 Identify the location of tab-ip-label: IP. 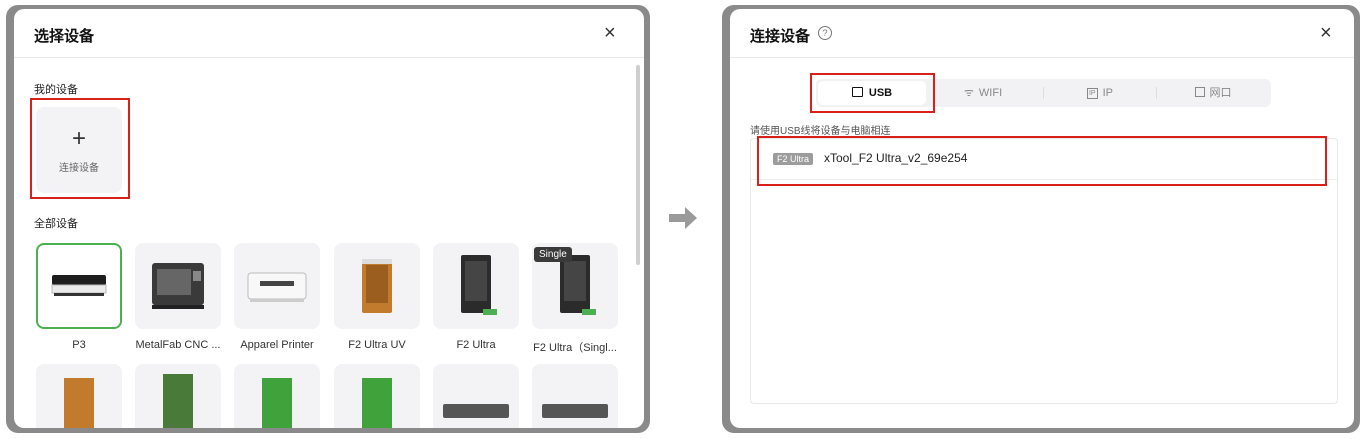
(1108, 93).